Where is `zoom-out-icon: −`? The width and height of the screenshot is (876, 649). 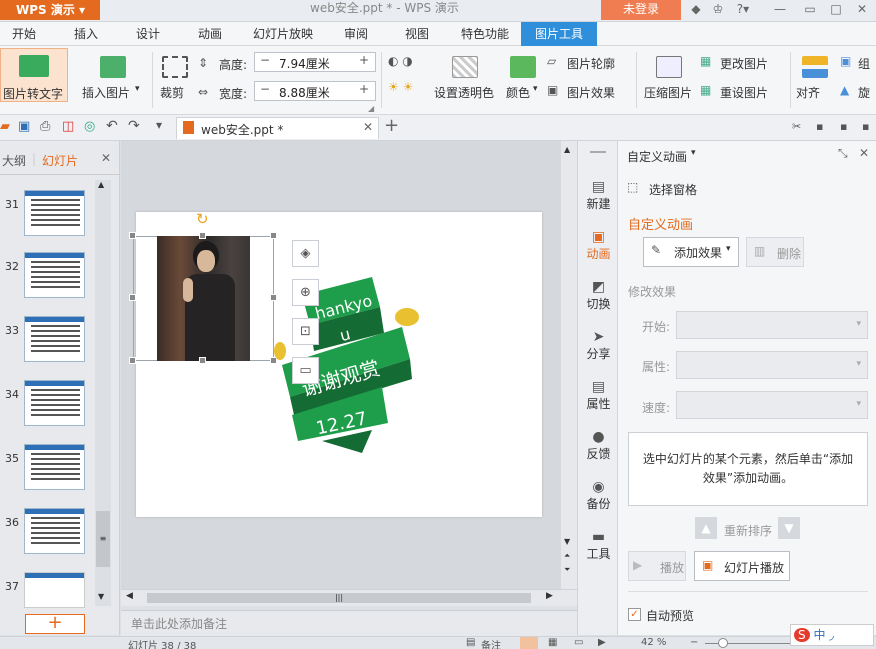 zoom-out-icon: − is located at coordinates (694, 642).